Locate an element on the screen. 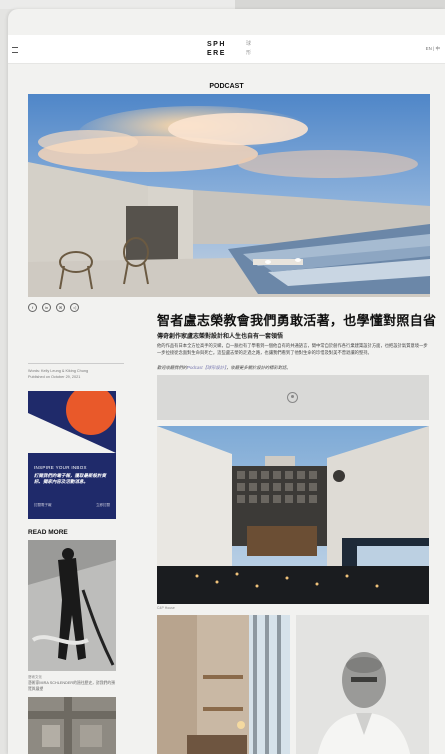 Image resolution: width=445 pixels, height=754 pixels. image-caption: C4P House is located at coordinates (166, 608).